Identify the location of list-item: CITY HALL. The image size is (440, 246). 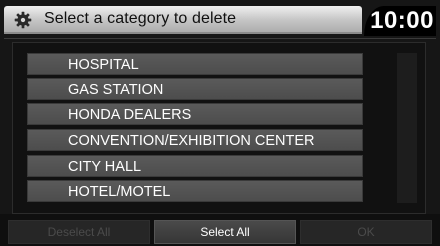
(195, 166).